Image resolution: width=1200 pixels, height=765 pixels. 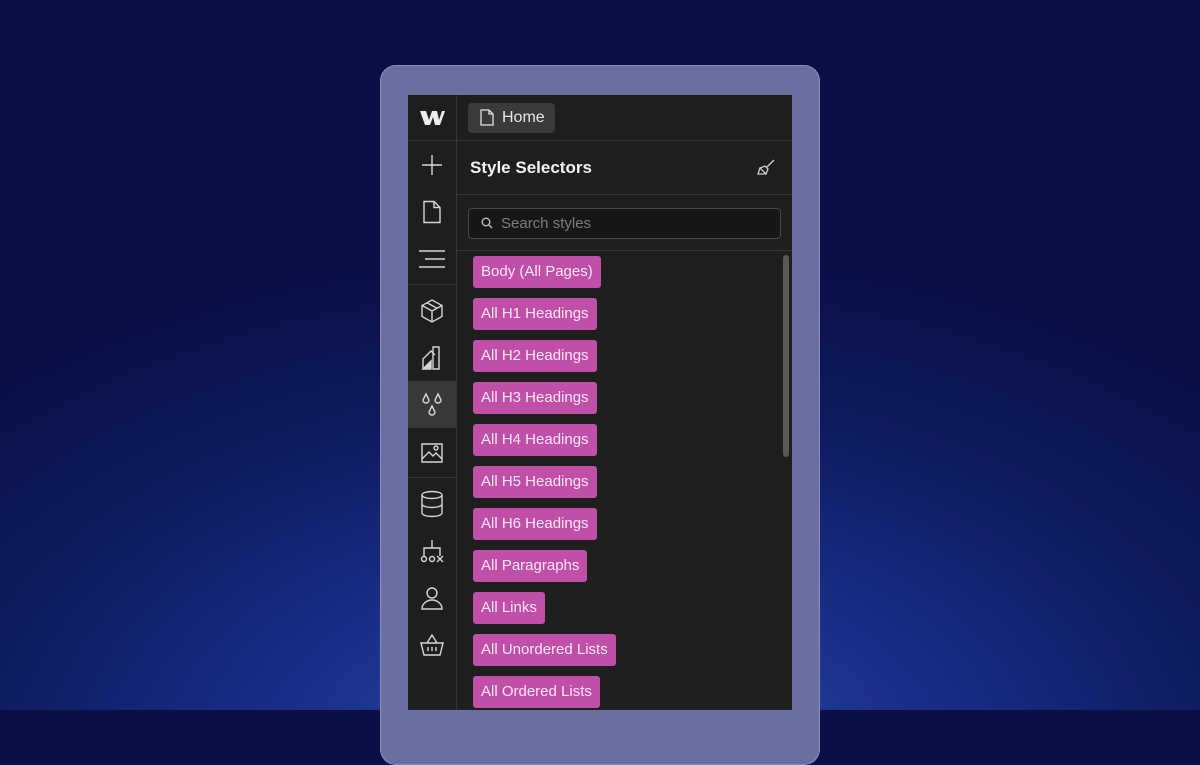 What do you see at coordinates (631, 223) in the screenshot?
I see `search-input` at bounding box center [631, 223].